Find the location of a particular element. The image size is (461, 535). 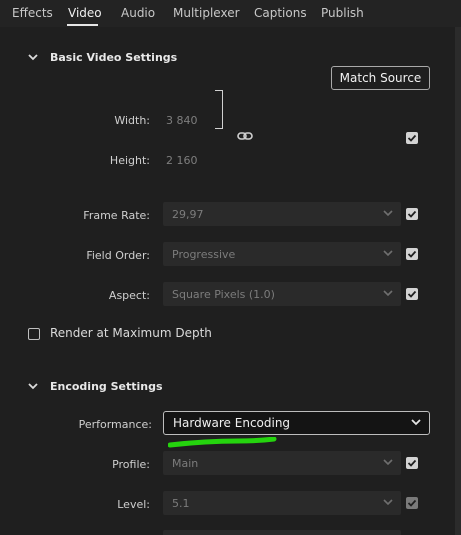

performance-value: Hardware Encoding is located at coordinates (232, 423).